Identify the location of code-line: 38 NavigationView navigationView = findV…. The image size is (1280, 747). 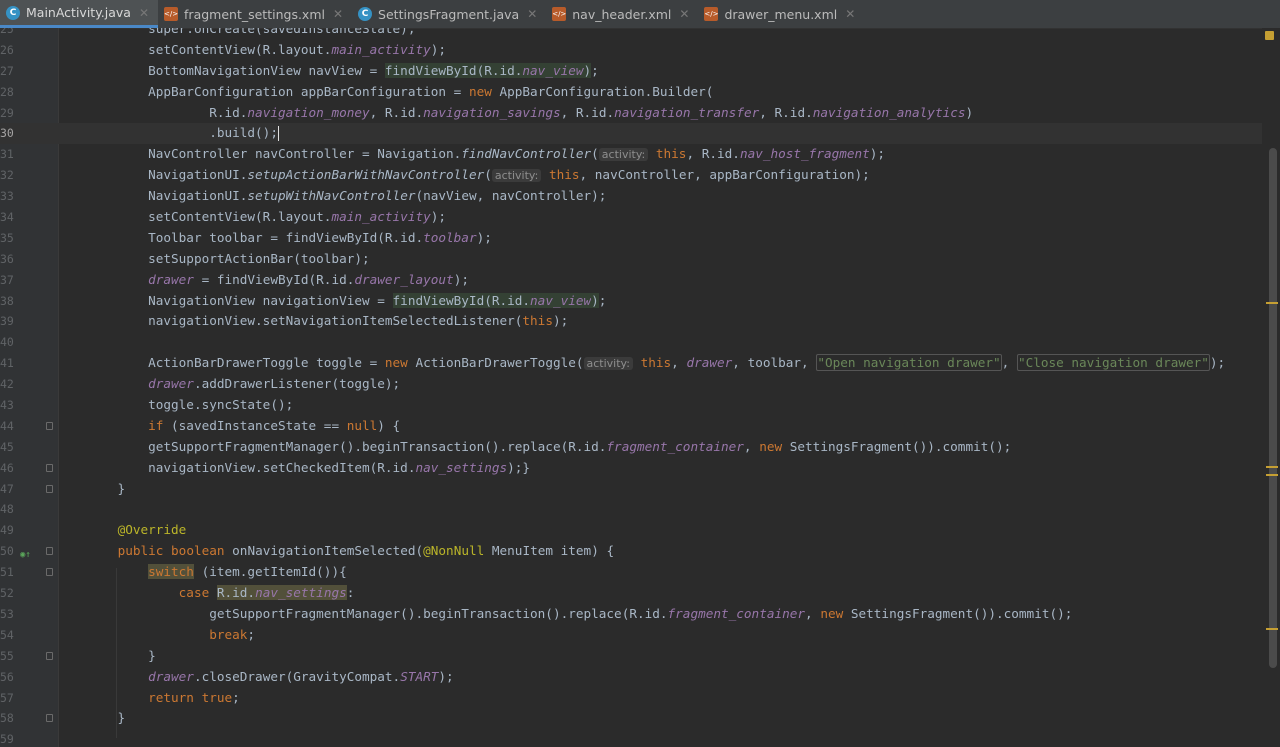
(631, 301).